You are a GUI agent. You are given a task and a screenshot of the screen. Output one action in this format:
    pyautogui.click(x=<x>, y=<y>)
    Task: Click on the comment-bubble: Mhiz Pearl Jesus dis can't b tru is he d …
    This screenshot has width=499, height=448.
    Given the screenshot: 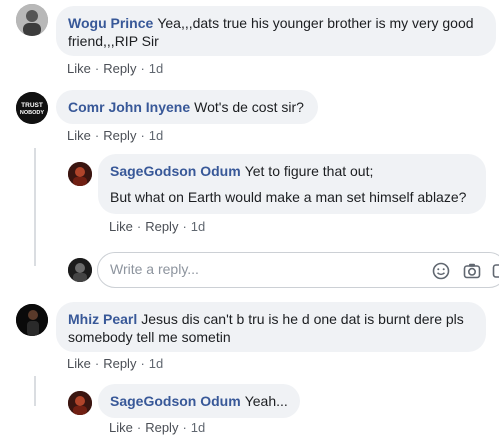 What is the action you would take?
    pyautogui.click(x=271, y=327)
    